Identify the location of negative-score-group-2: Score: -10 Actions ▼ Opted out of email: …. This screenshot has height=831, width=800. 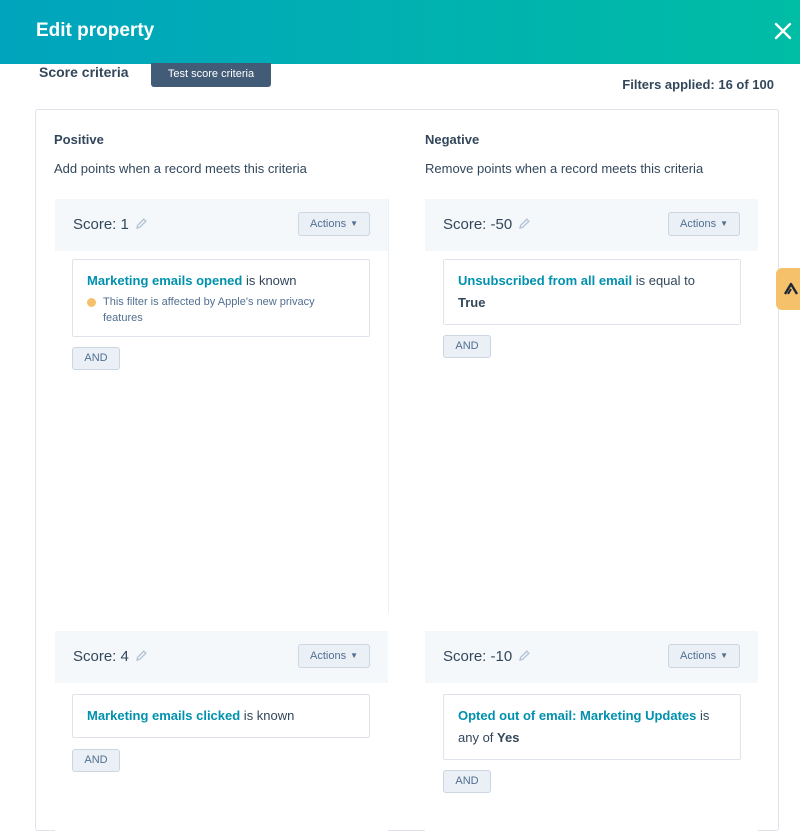
(591, 731).